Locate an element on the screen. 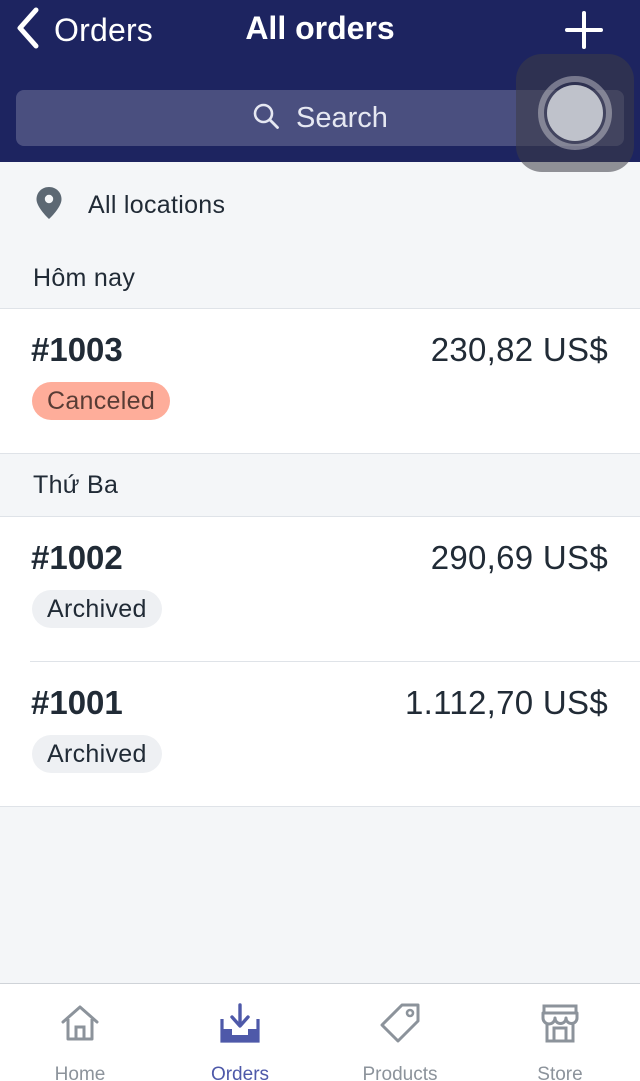  order-total: 230,82 US$ is located at coordinates (519, 349).